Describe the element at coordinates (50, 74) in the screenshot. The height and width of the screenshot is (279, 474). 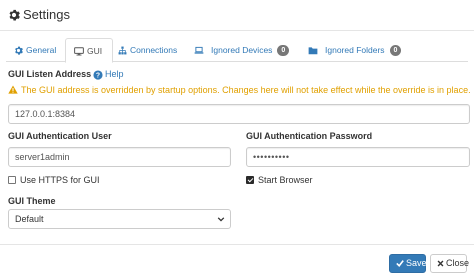
I see `gui-listen-address-label: GUI Listen Address` at that location.